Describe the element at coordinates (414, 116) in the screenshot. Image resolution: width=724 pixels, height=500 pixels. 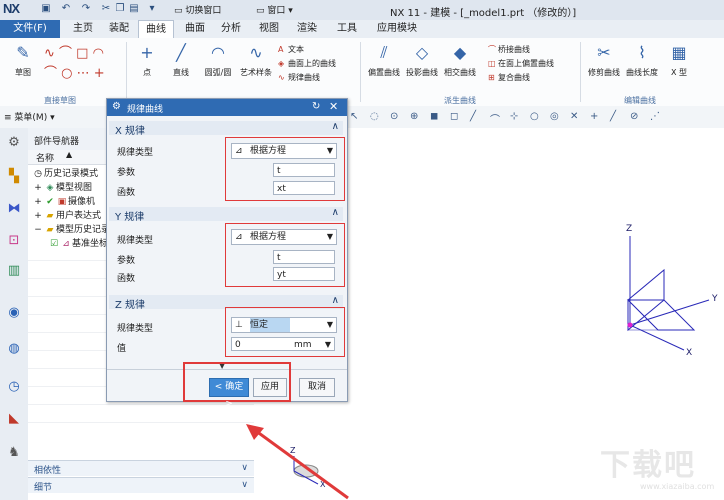
I see `zoom-icon: ⊕` at that location.